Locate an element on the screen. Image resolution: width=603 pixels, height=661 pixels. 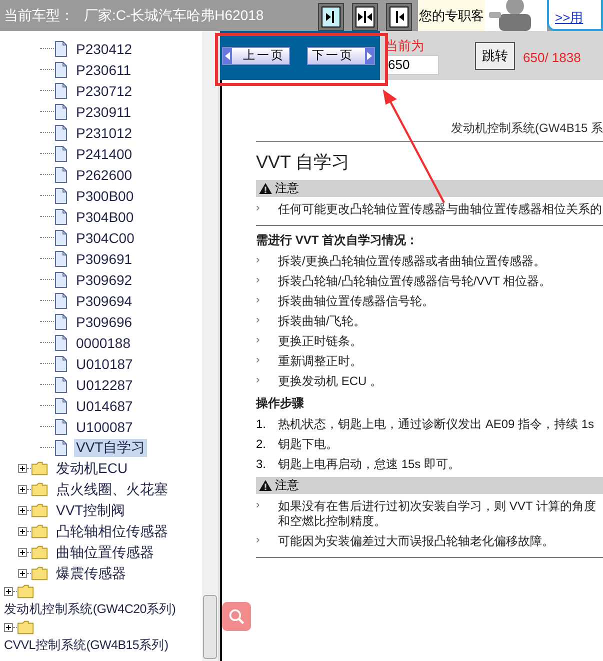
previous-page-button: 上一页 is located at coordinates (256, 55).